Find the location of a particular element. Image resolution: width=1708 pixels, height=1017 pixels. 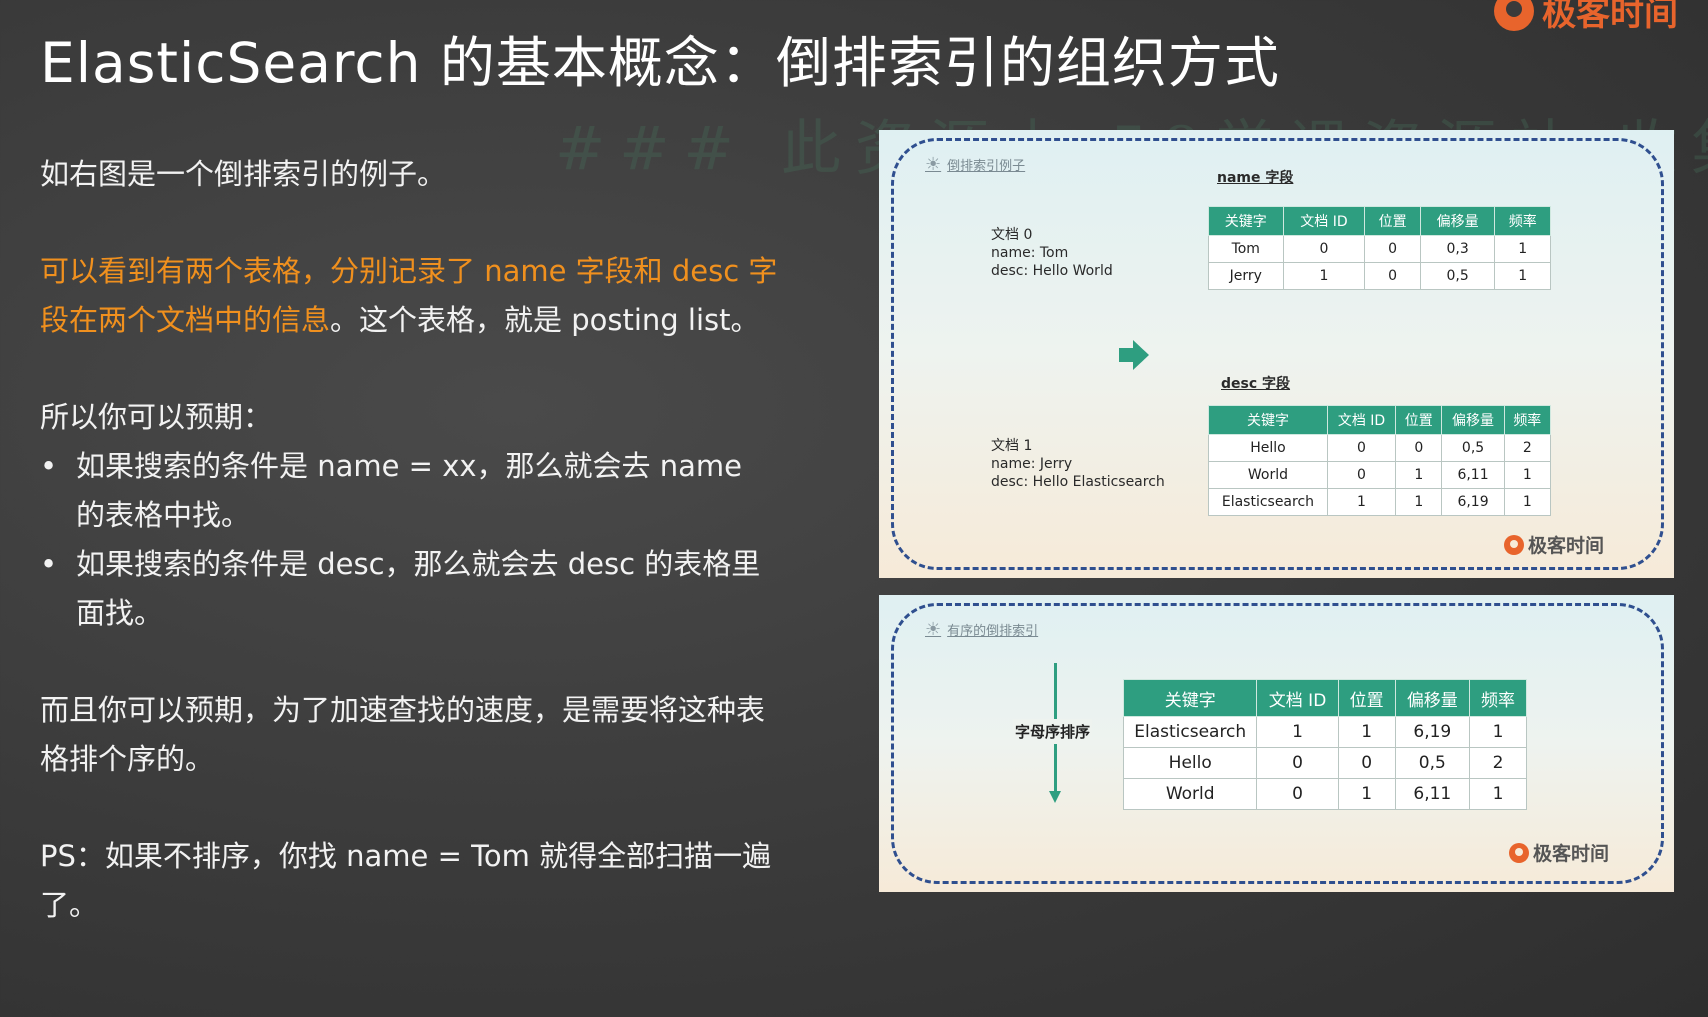

doc-0-desc: desc: Hello World is located at coordinates (1052, 271).